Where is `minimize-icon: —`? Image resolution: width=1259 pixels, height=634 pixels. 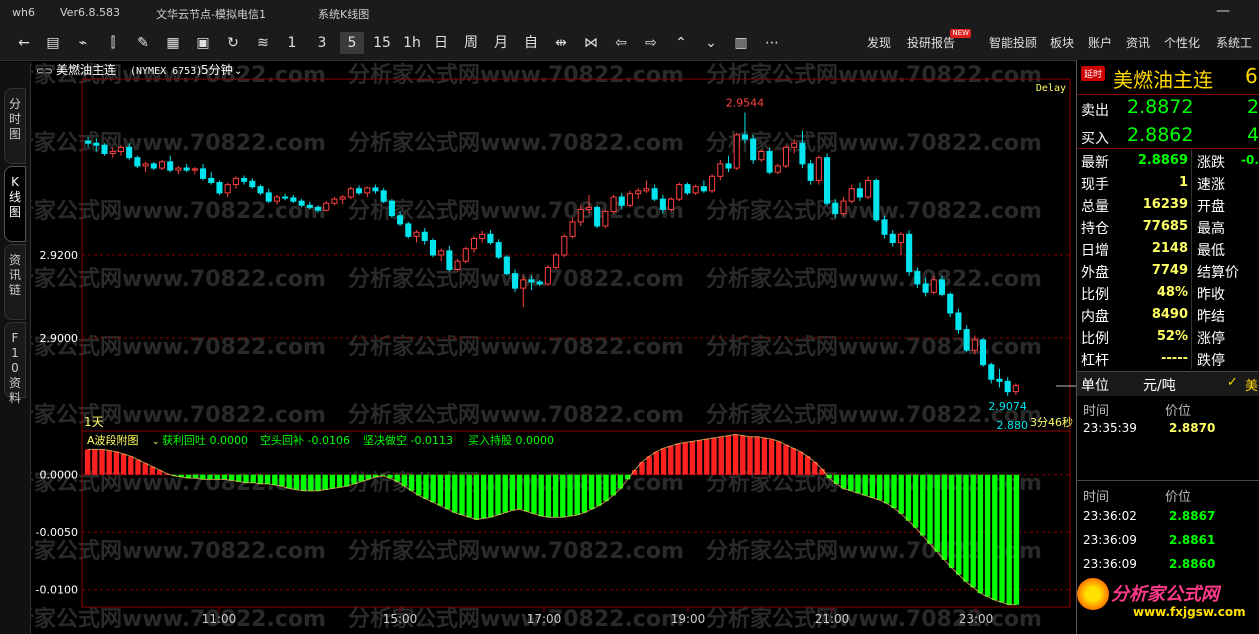
minimize-icon: — is located at coordinates (1223, 11).